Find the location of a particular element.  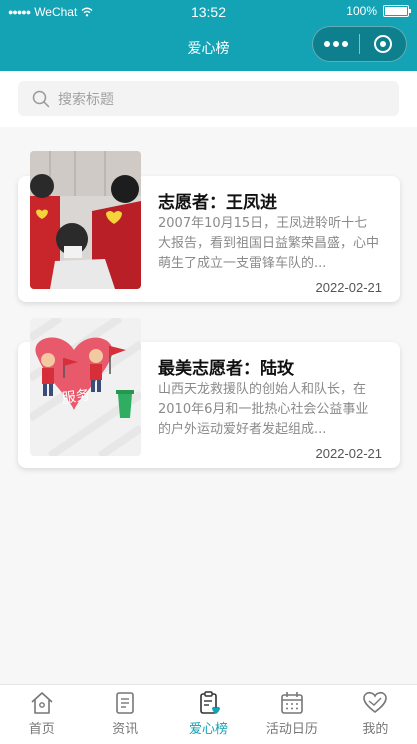

tab-love-ranking: 爱心榜 is located at coordinates (208, 714).